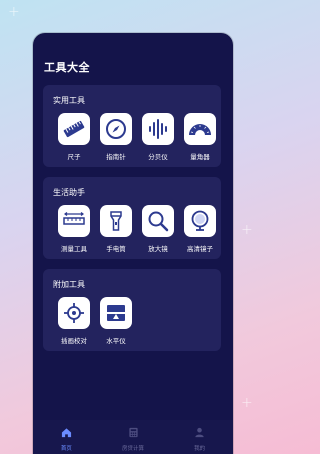 This screenshot has height=454, width=320. Describe the element at coordinates (116, 221) in the screenshot. I see `flashlight-icon` at that location.